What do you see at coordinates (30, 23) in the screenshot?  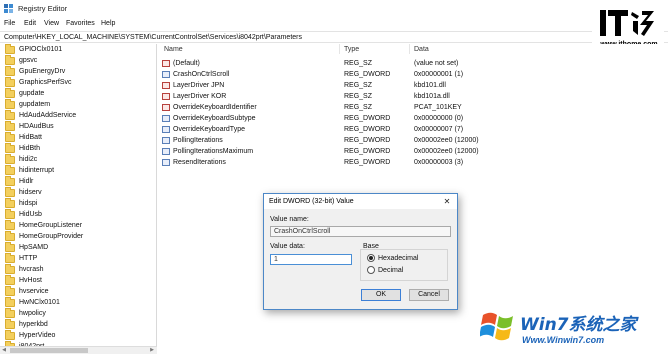 I see `menu-edit: Edit` at bounding box center [30, 23].